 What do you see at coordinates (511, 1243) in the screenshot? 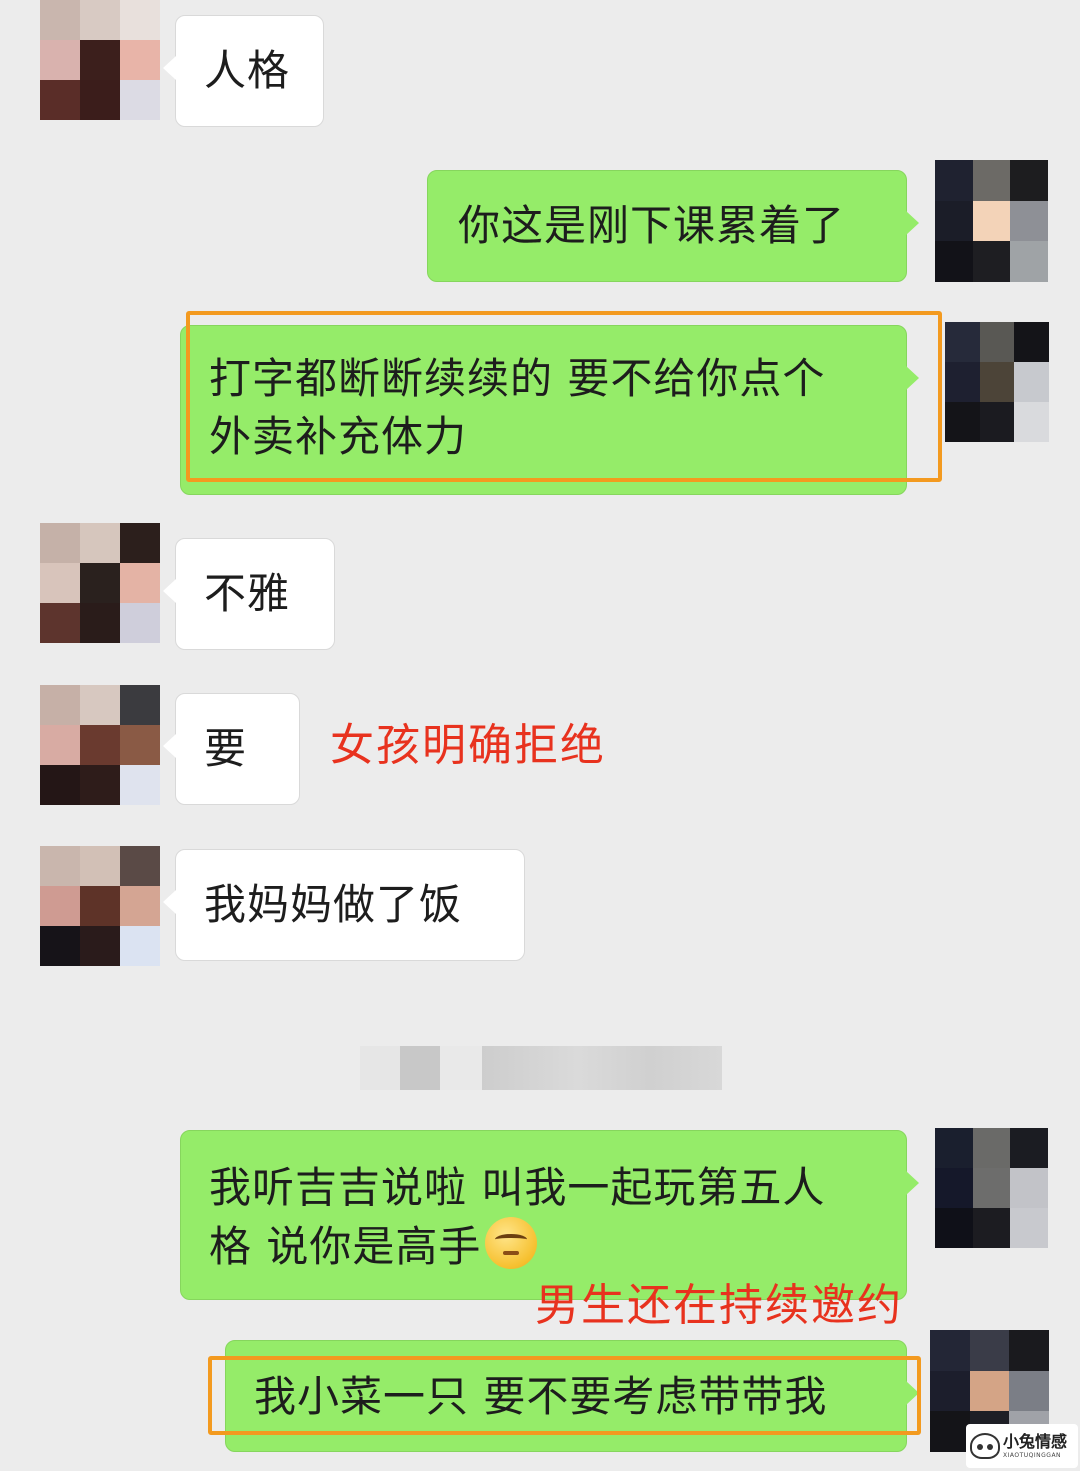
I see `smirk-emoji-icon` at bounding box center [511, 1243].